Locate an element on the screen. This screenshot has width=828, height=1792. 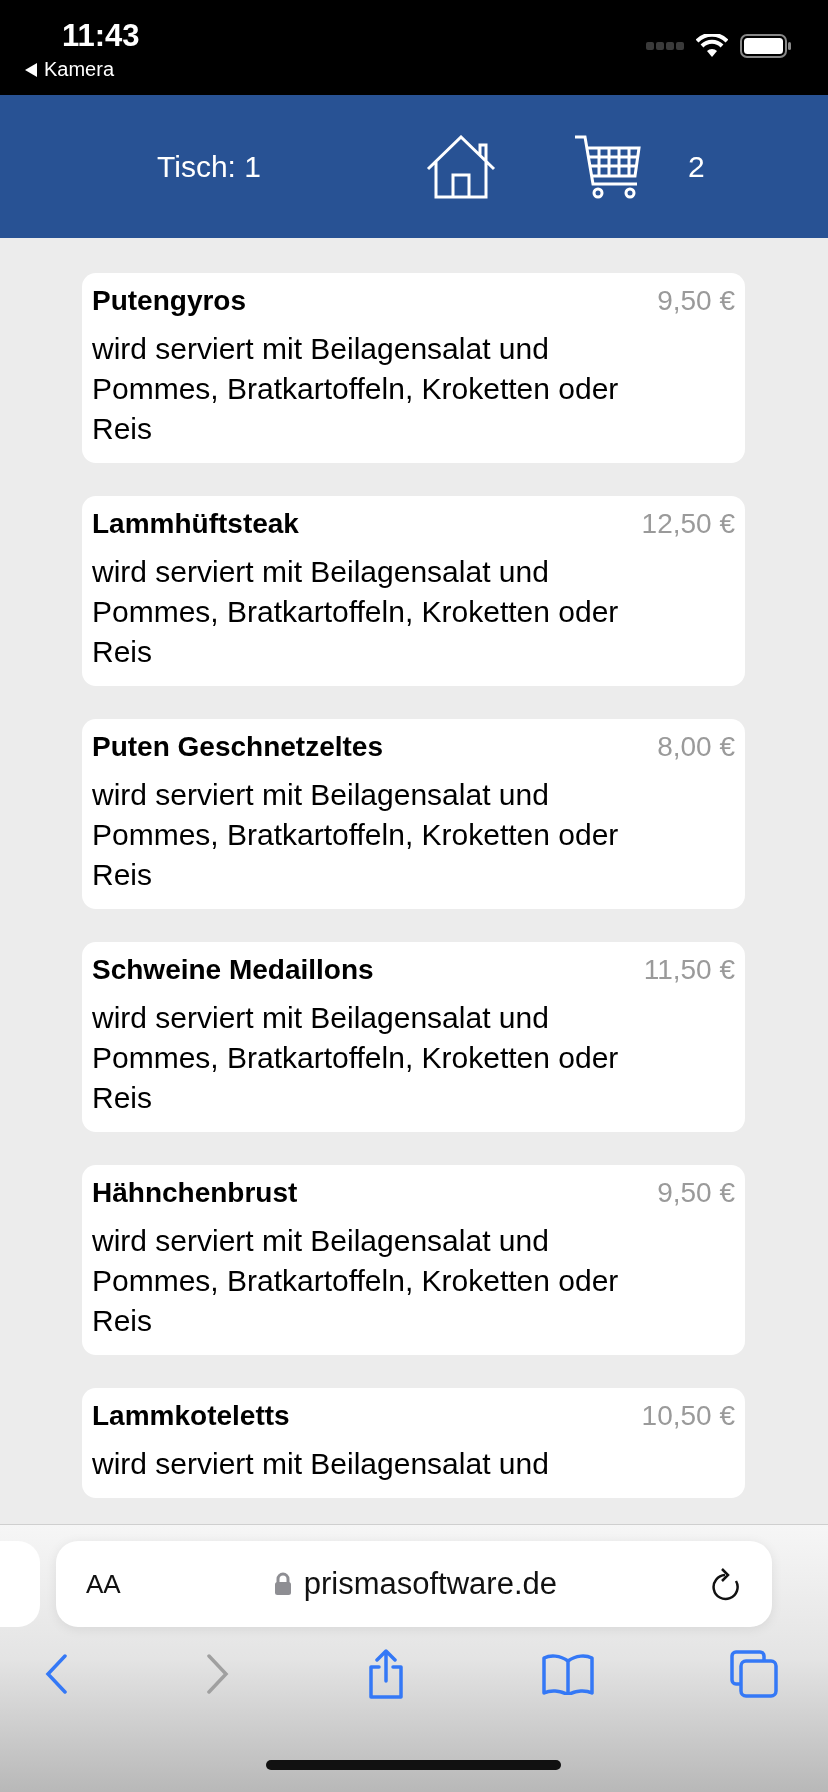
menu-item-card: Puten Geschnetzeltes 8,00 € wird serviert mit Beilagensalat und Pommes, Bratkartoffeln, Kroketten oder Reis is located at coordinates (413, 814).